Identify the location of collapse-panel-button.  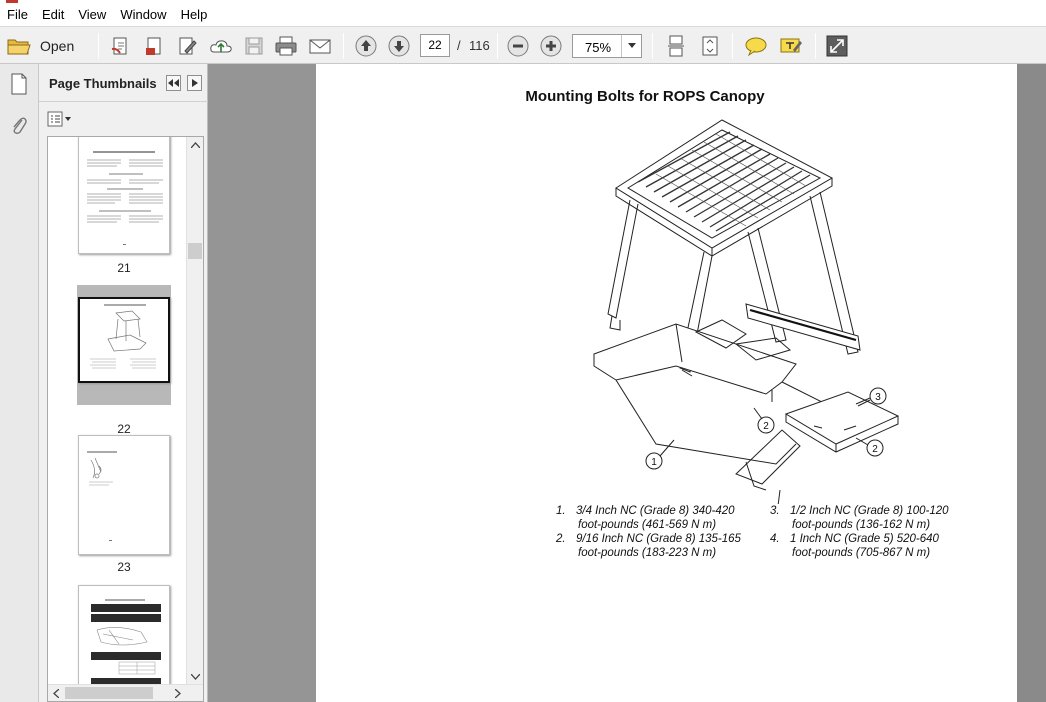
(173, 83).